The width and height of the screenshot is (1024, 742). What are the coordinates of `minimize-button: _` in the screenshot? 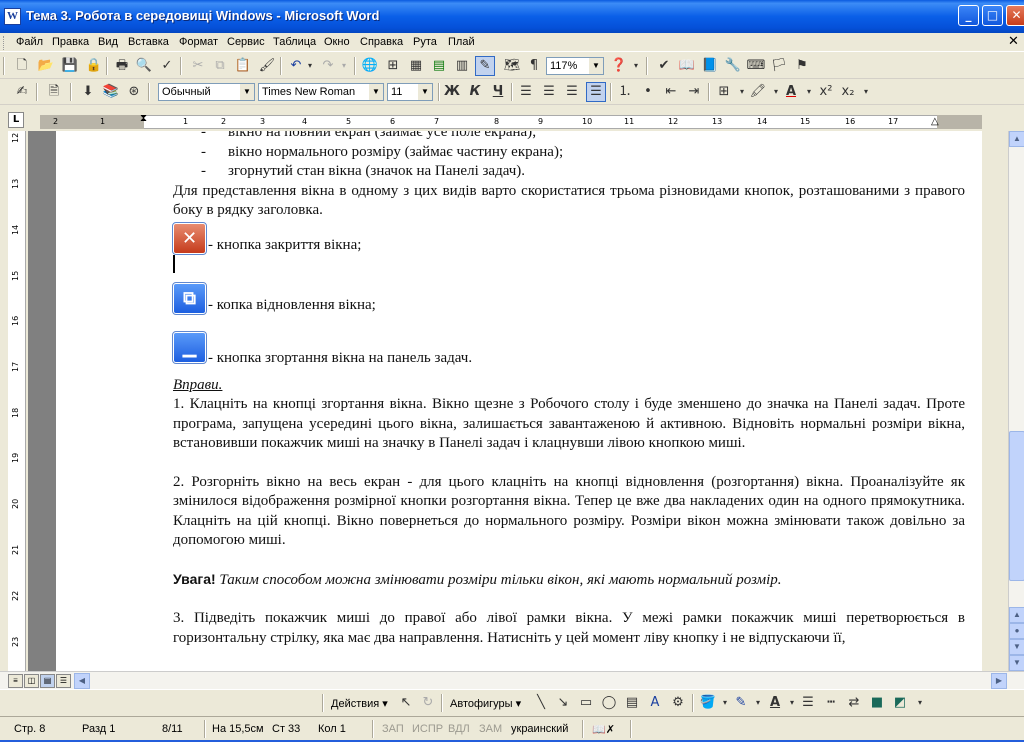 It's located at (968, 15).